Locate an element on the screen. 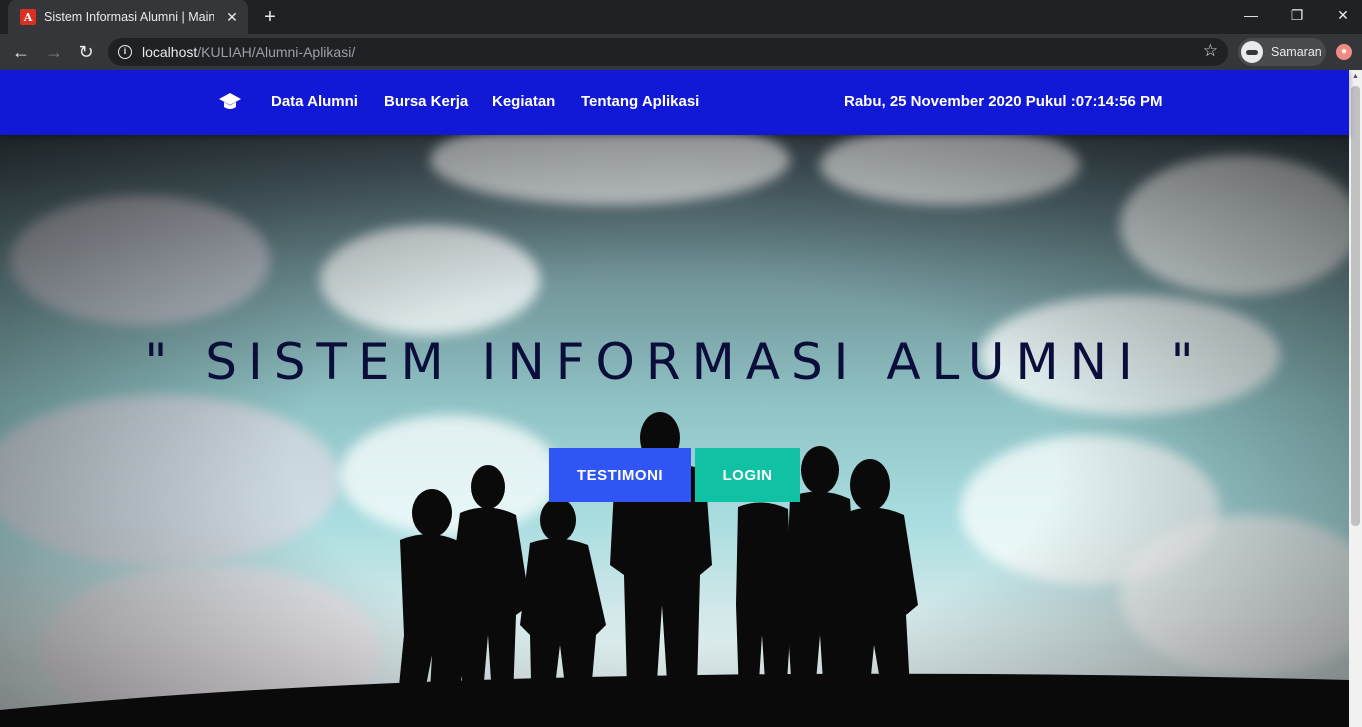 Image resolution: width=1362 pixels, height=727 pixels. scrollbar-thumb is located at coordinates (1355, 306).